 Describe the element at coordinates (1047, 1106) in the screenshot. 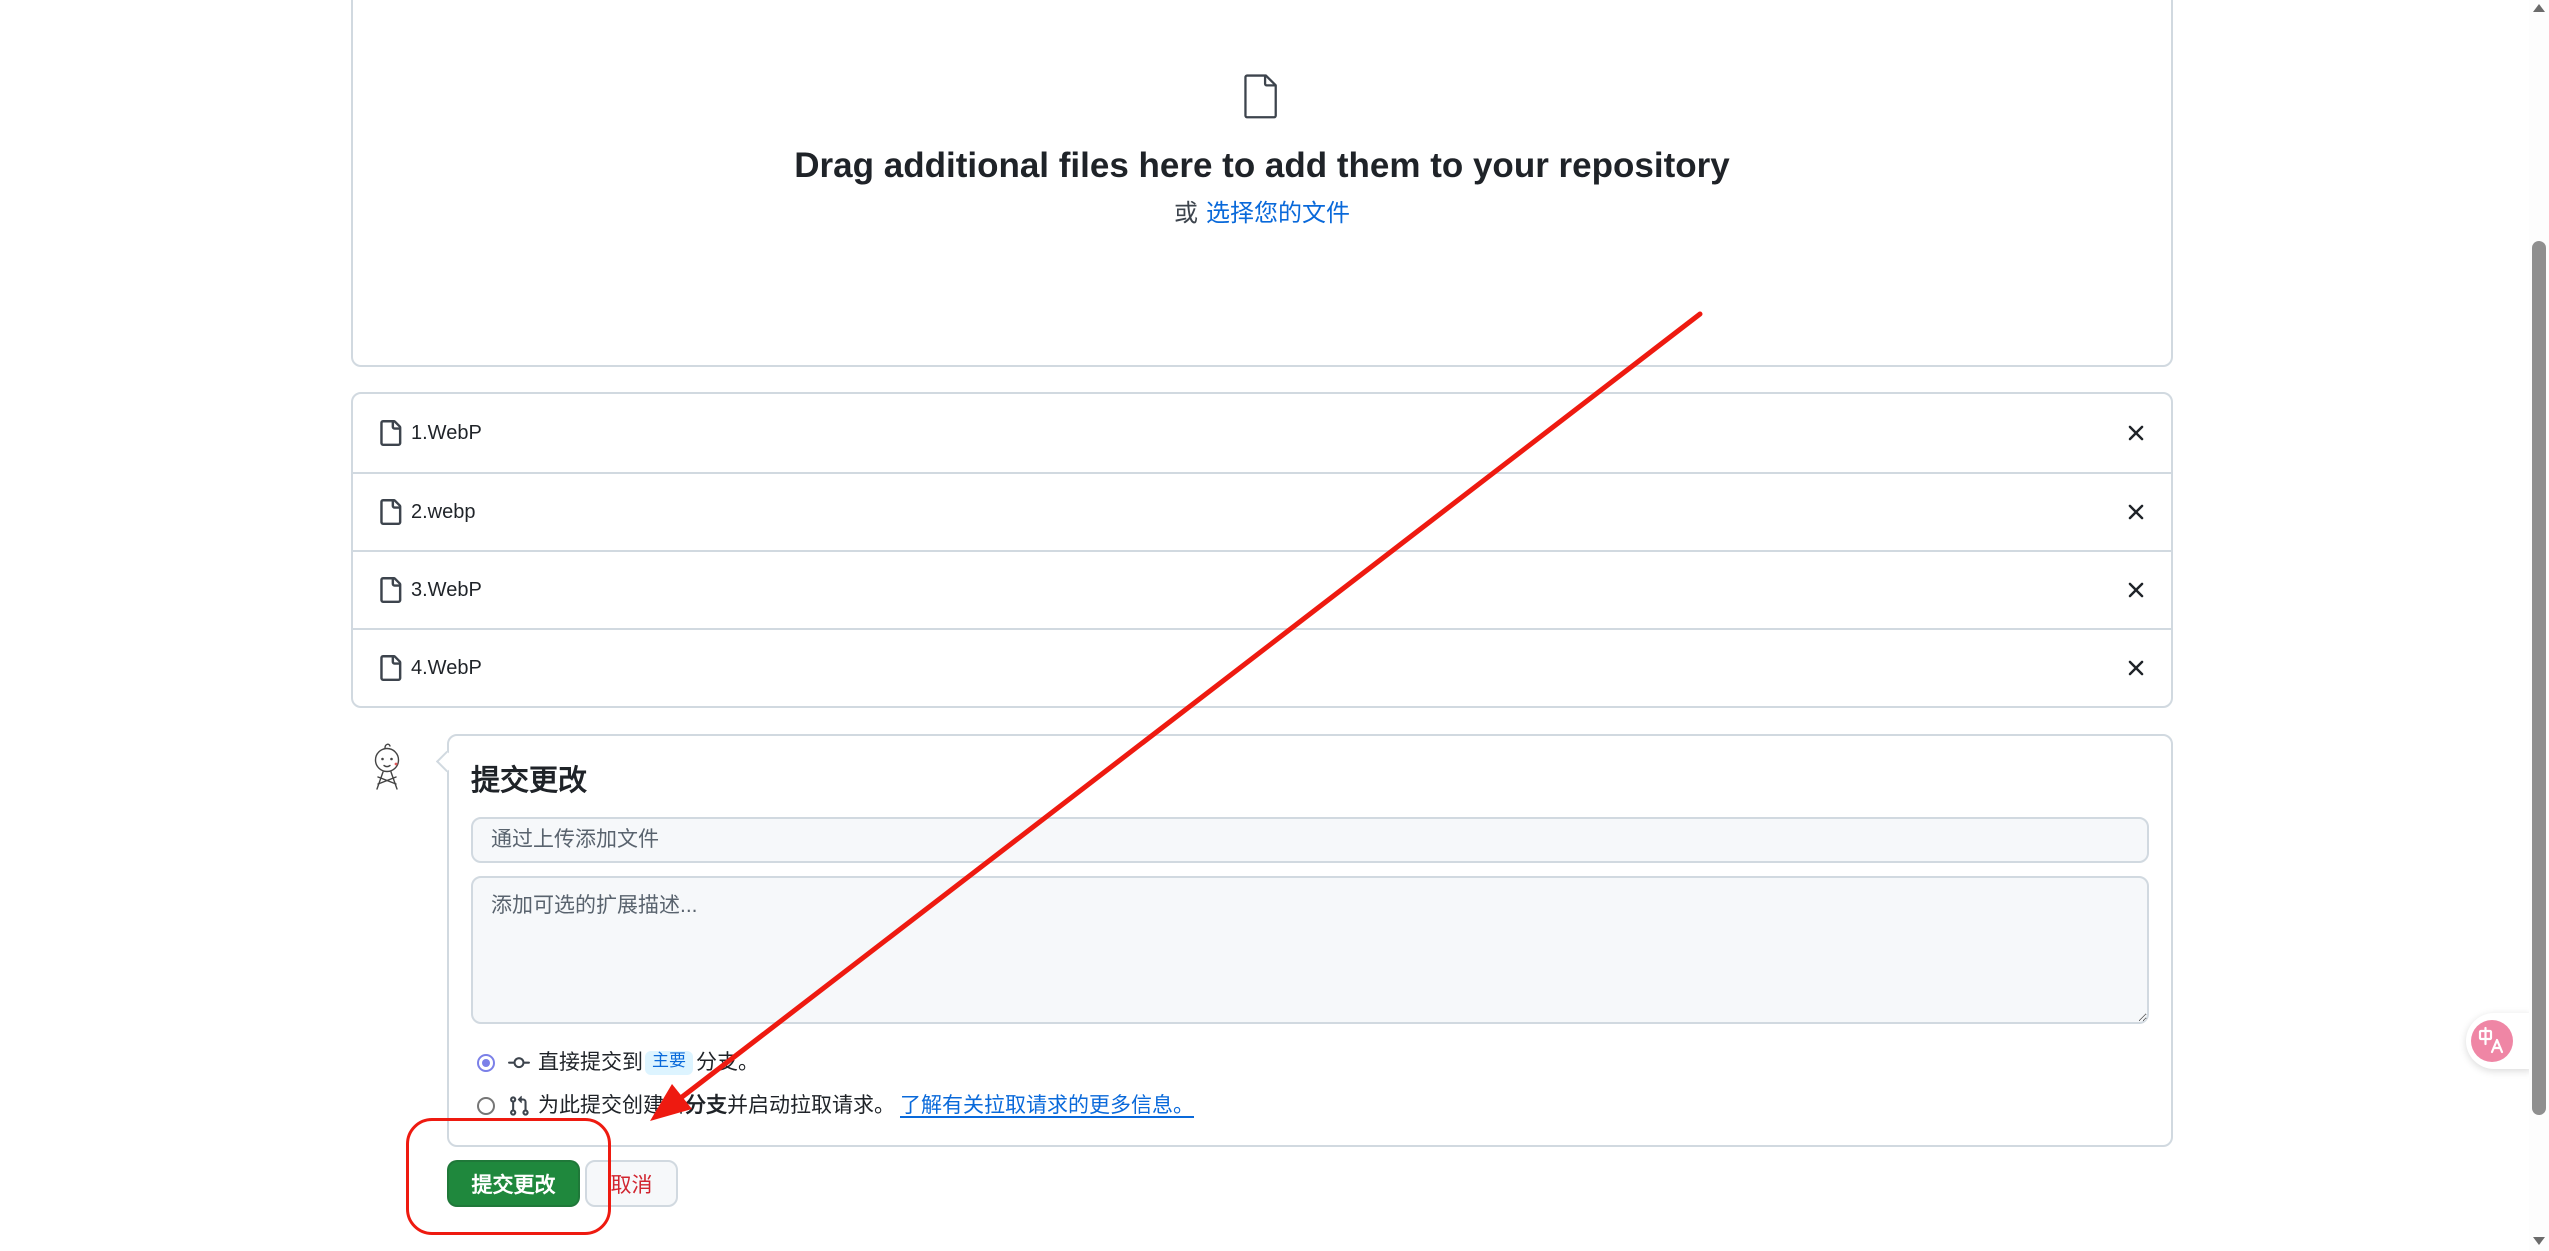

I see `learn-pull-requests-link: 了解有关拉取请求的更多信息。` at that location.